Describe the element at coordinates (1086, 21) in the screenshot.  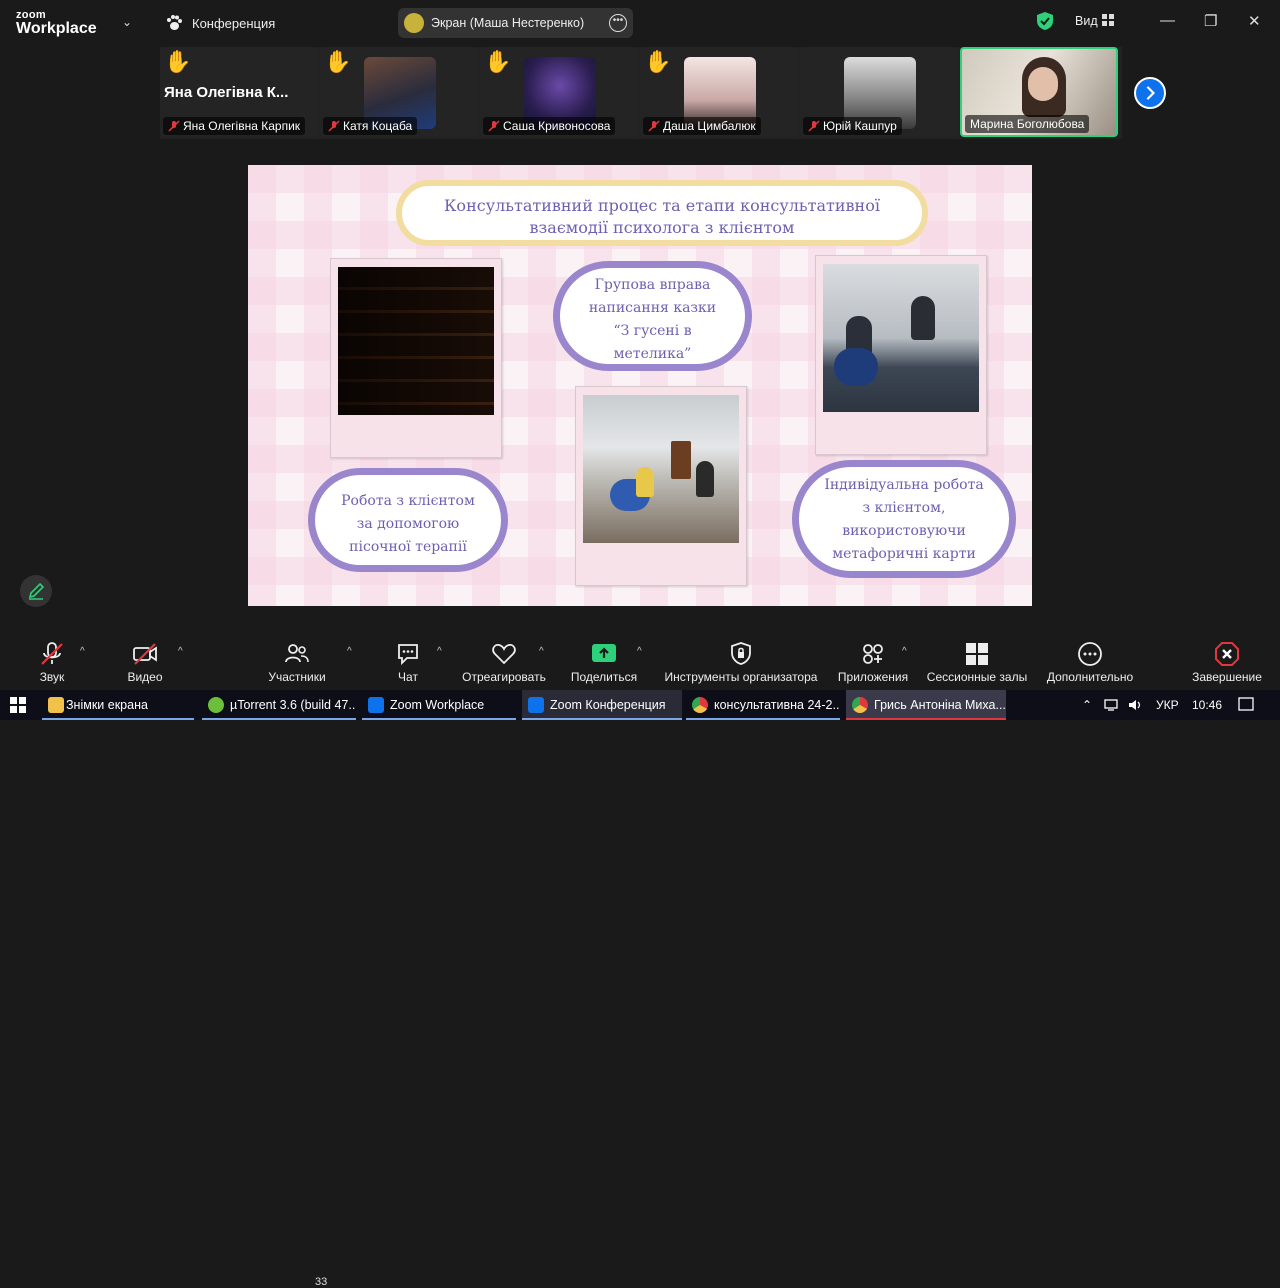
I see `view-menu: Вид` at that location.